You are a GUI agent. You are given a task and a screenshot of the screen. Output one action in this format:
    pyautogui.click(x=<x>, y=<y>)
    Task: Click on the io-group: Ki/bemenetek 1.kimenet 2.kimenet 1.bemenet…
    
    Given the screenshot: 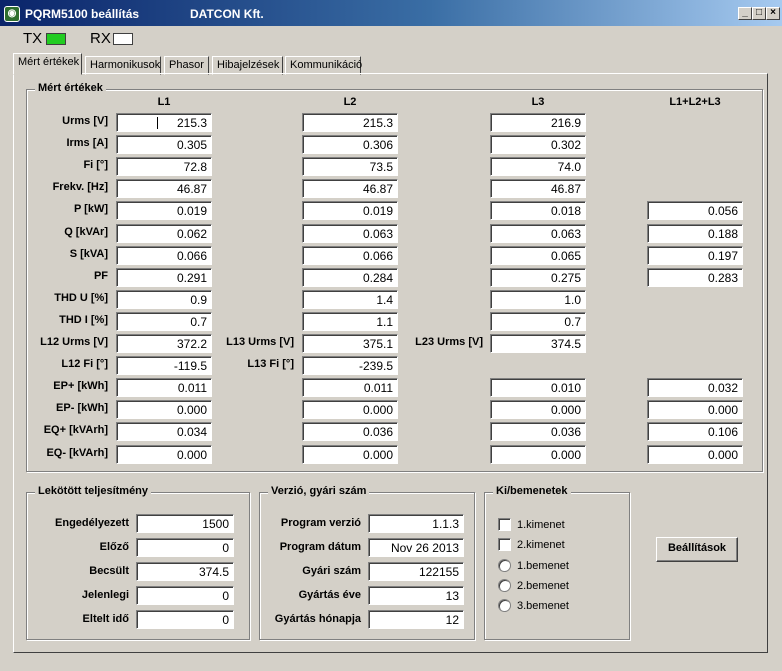 What is the action you would take?
    pyautogui.click(x=557, y=562)
    